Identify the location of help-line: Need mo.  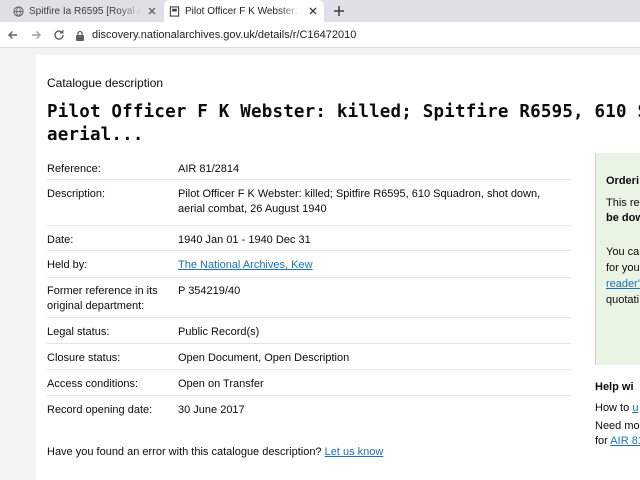
(617, 426).